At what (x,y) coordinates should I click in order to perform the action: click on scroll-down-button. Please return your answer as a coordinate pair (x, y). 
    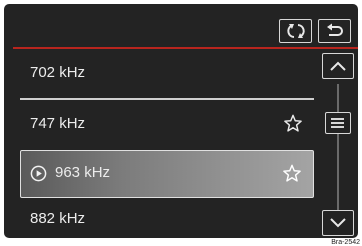
    Looking at the image, I should click on (338, 223).